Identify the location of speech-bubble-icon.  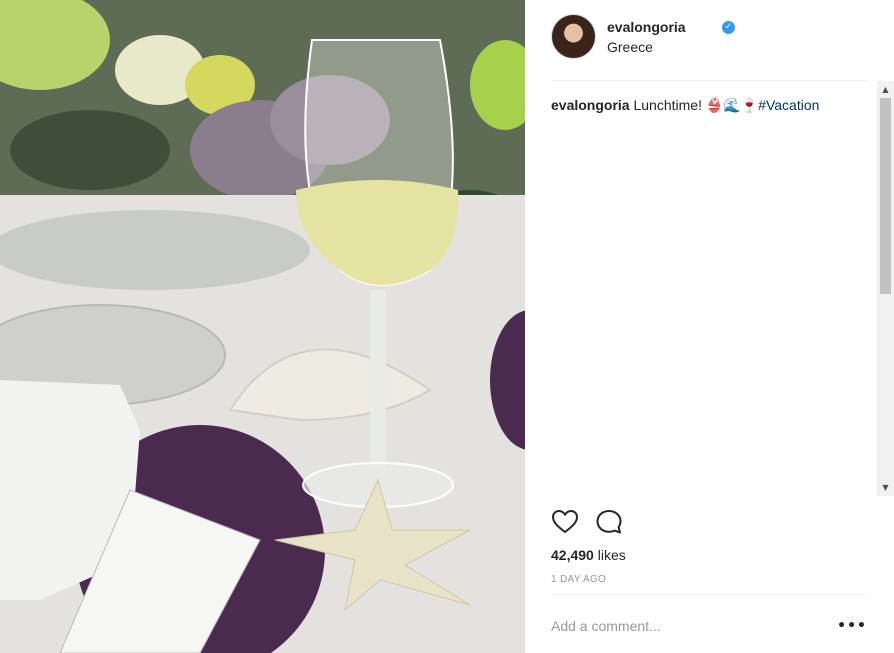
(609, 522).